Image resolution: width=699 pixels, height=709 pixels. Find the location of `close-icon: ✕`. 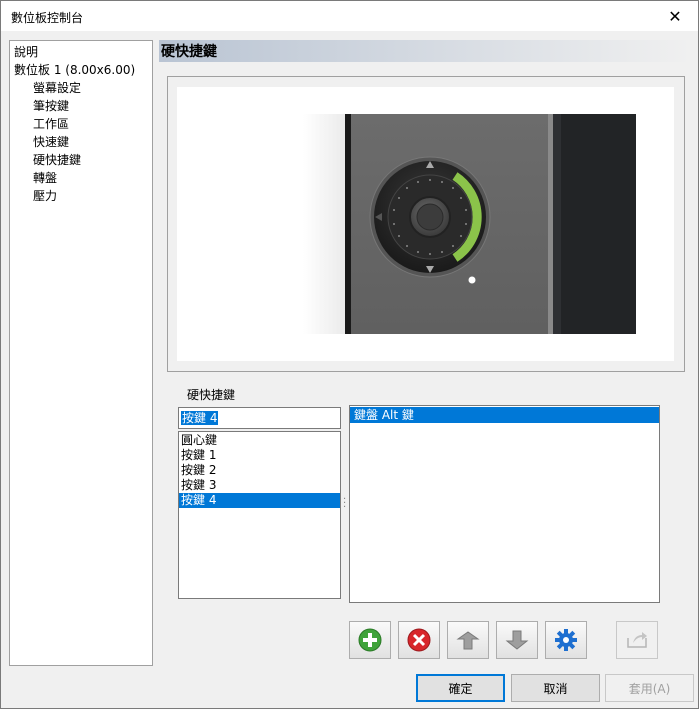

close-icon: ✕ is located at coordinates (675, 16).